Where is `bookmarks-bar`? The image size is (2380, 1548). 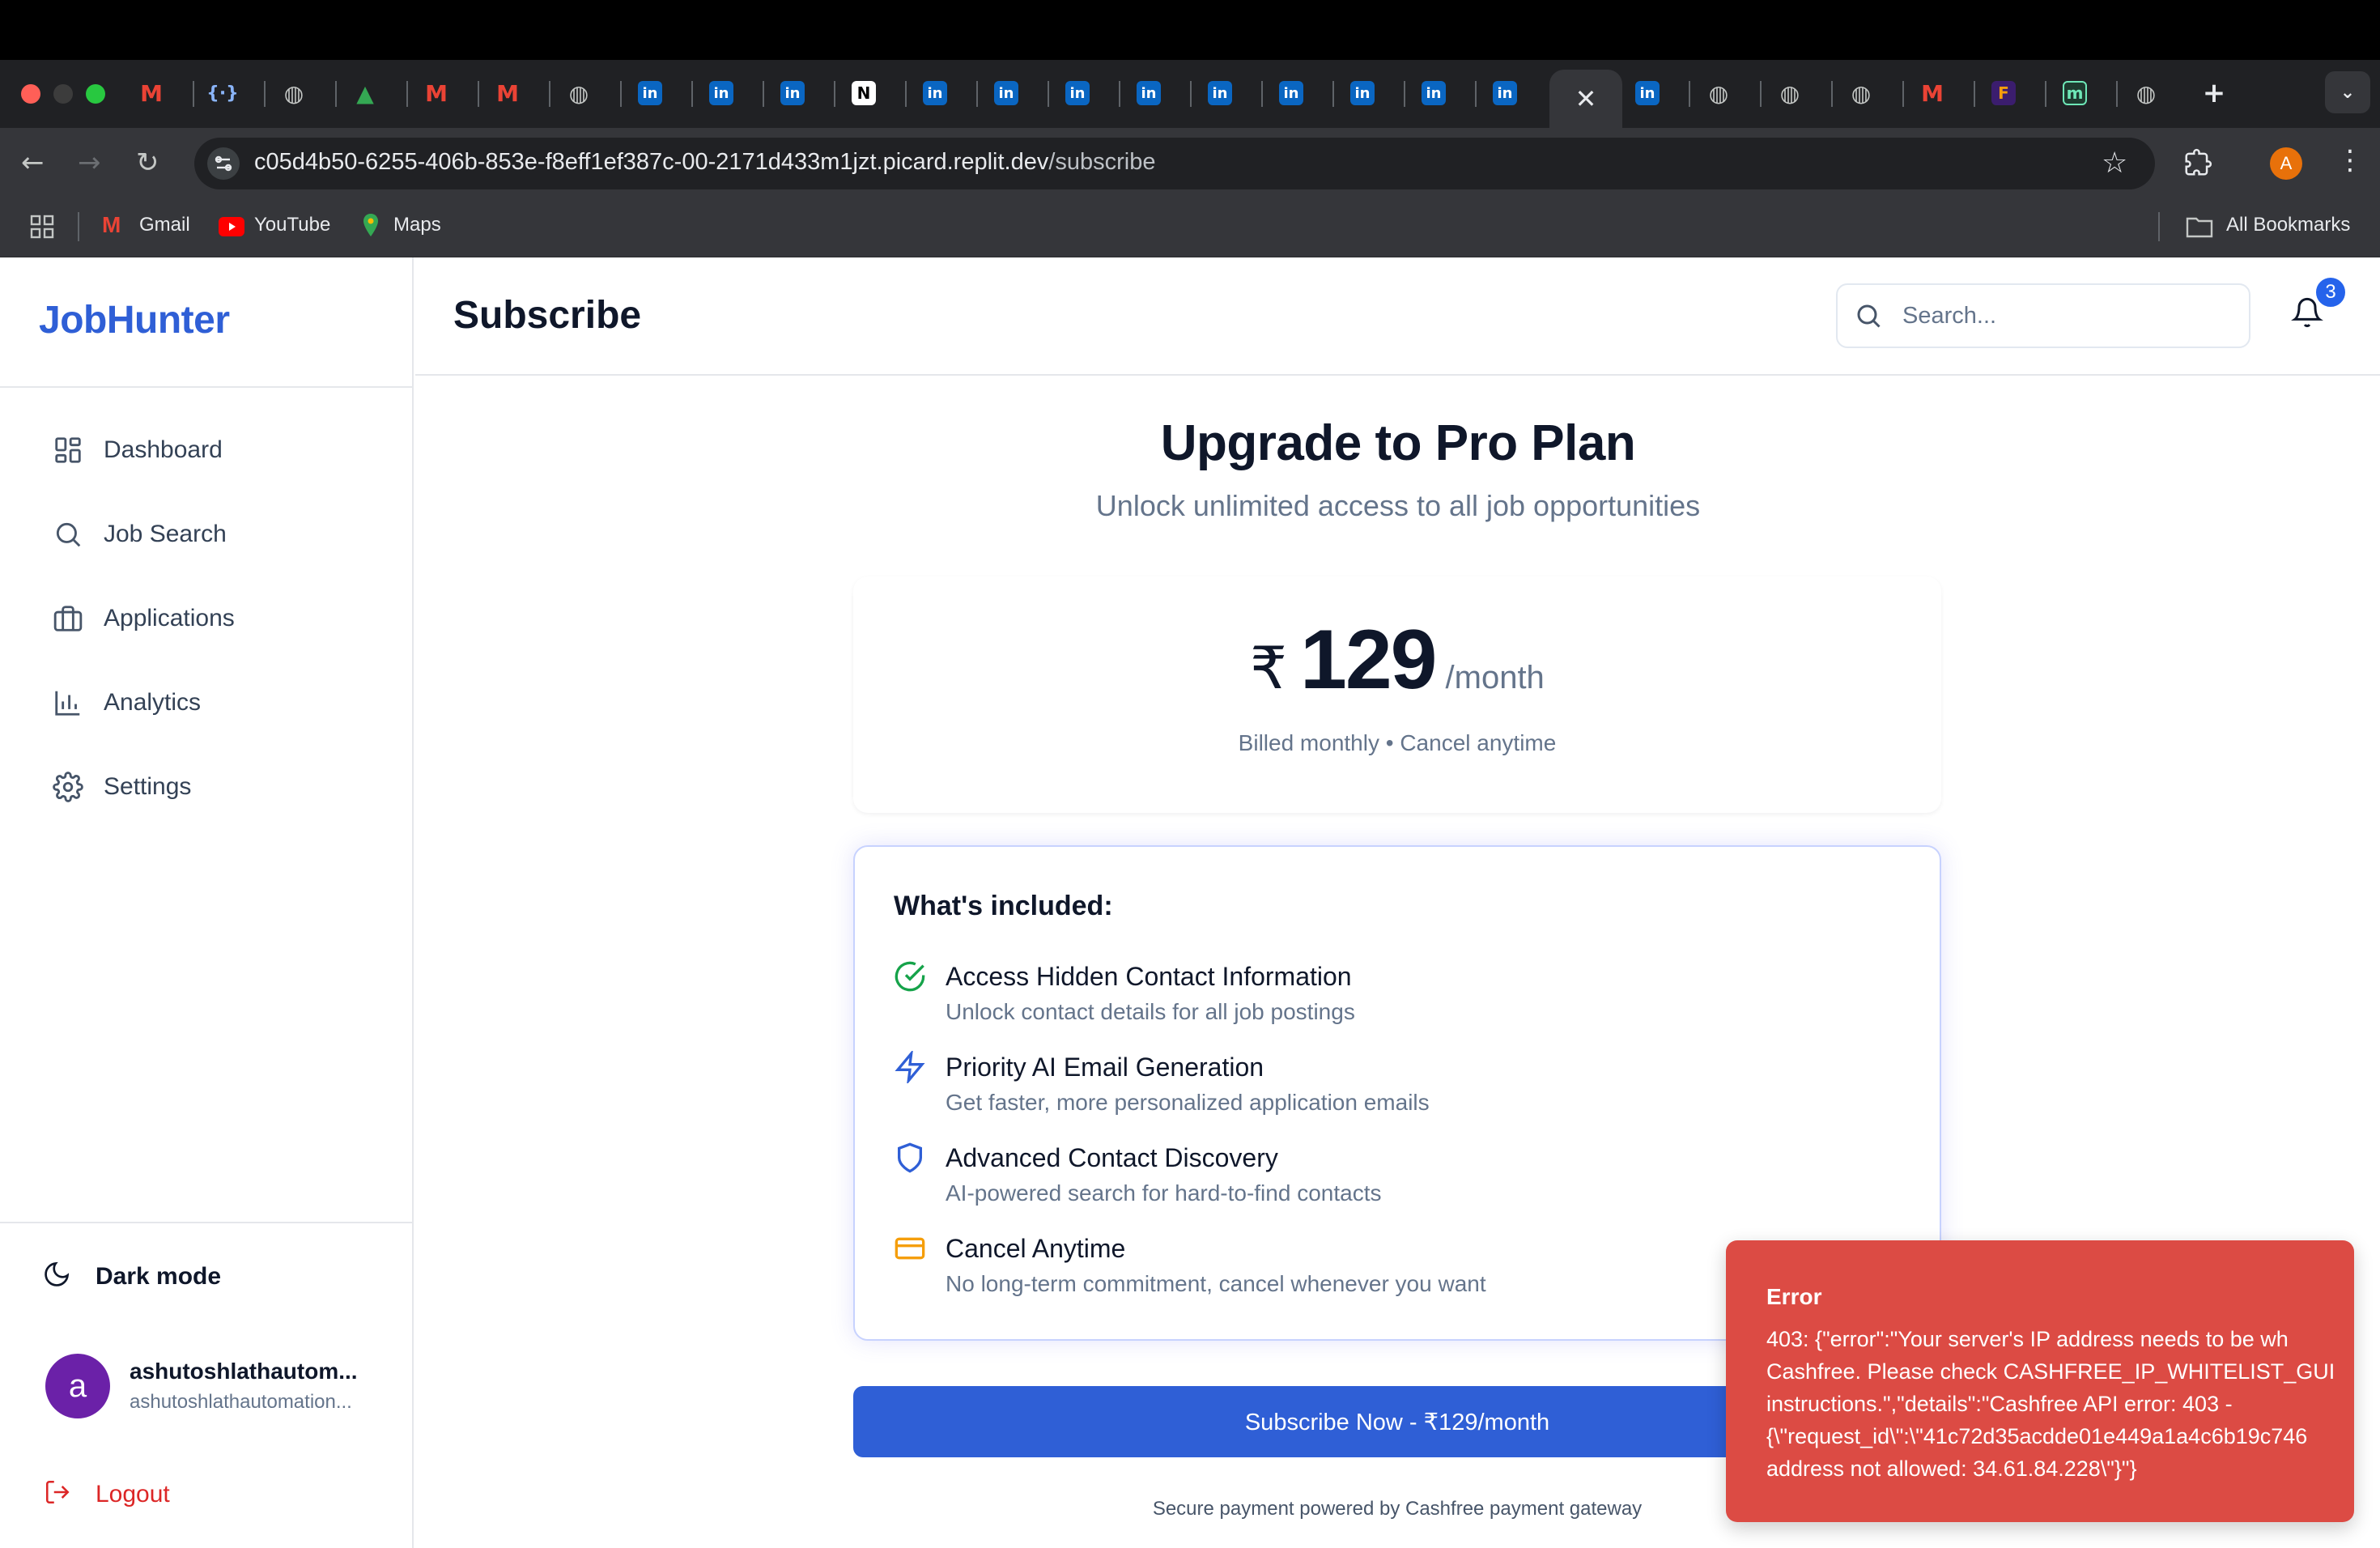 bookmarks-bar is located at coordinates (1190, 228).